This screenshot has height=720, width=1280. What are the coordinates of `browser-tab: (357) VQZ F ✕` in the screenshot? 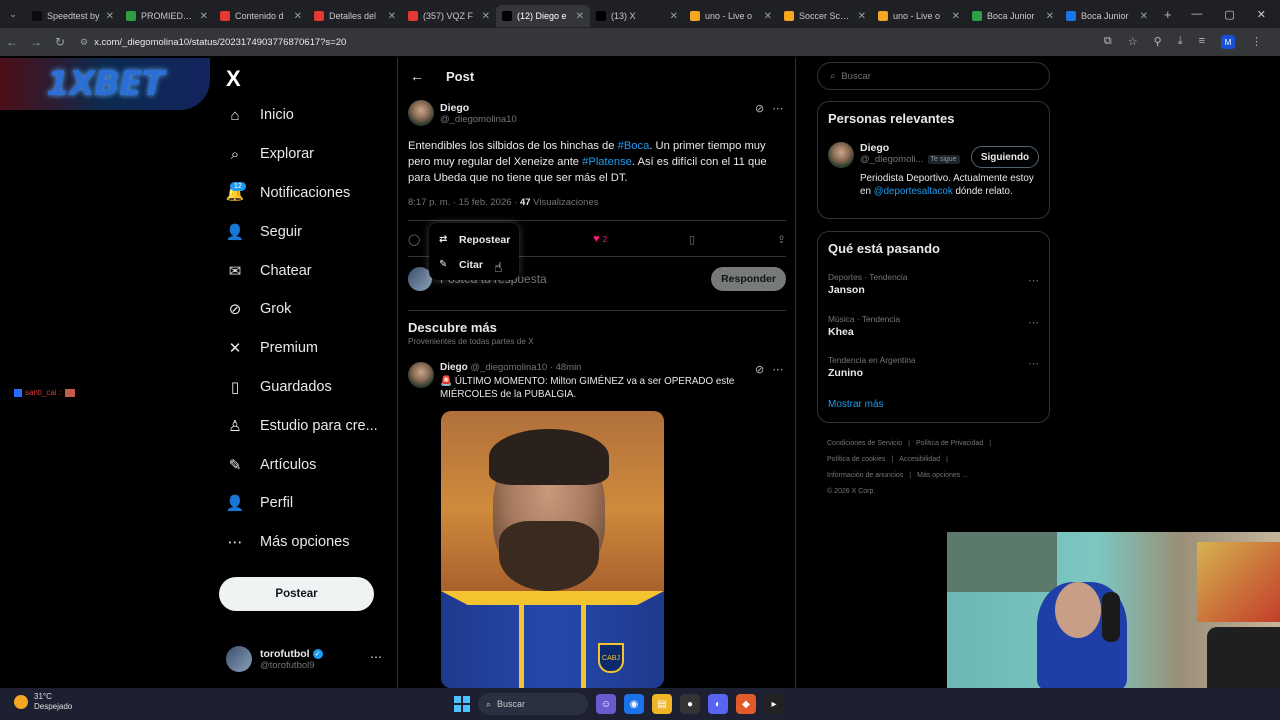 It's located at (449, 16).